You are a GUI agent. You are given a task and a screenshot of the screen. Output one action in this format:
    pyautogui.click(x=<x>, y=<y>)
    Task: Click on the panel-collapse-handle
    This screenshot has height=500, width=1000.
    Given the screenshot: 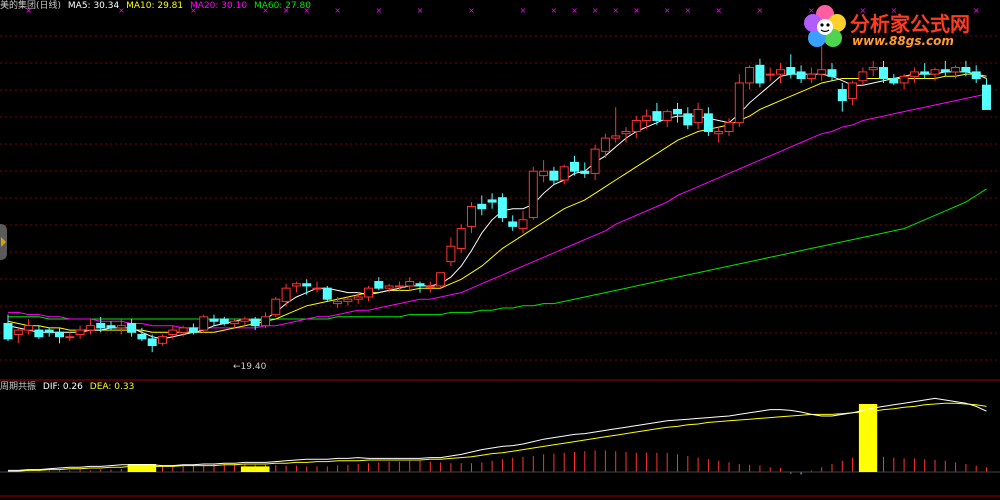 What is the action you would take?
    pyautogui.click(x=3, y=242)
    